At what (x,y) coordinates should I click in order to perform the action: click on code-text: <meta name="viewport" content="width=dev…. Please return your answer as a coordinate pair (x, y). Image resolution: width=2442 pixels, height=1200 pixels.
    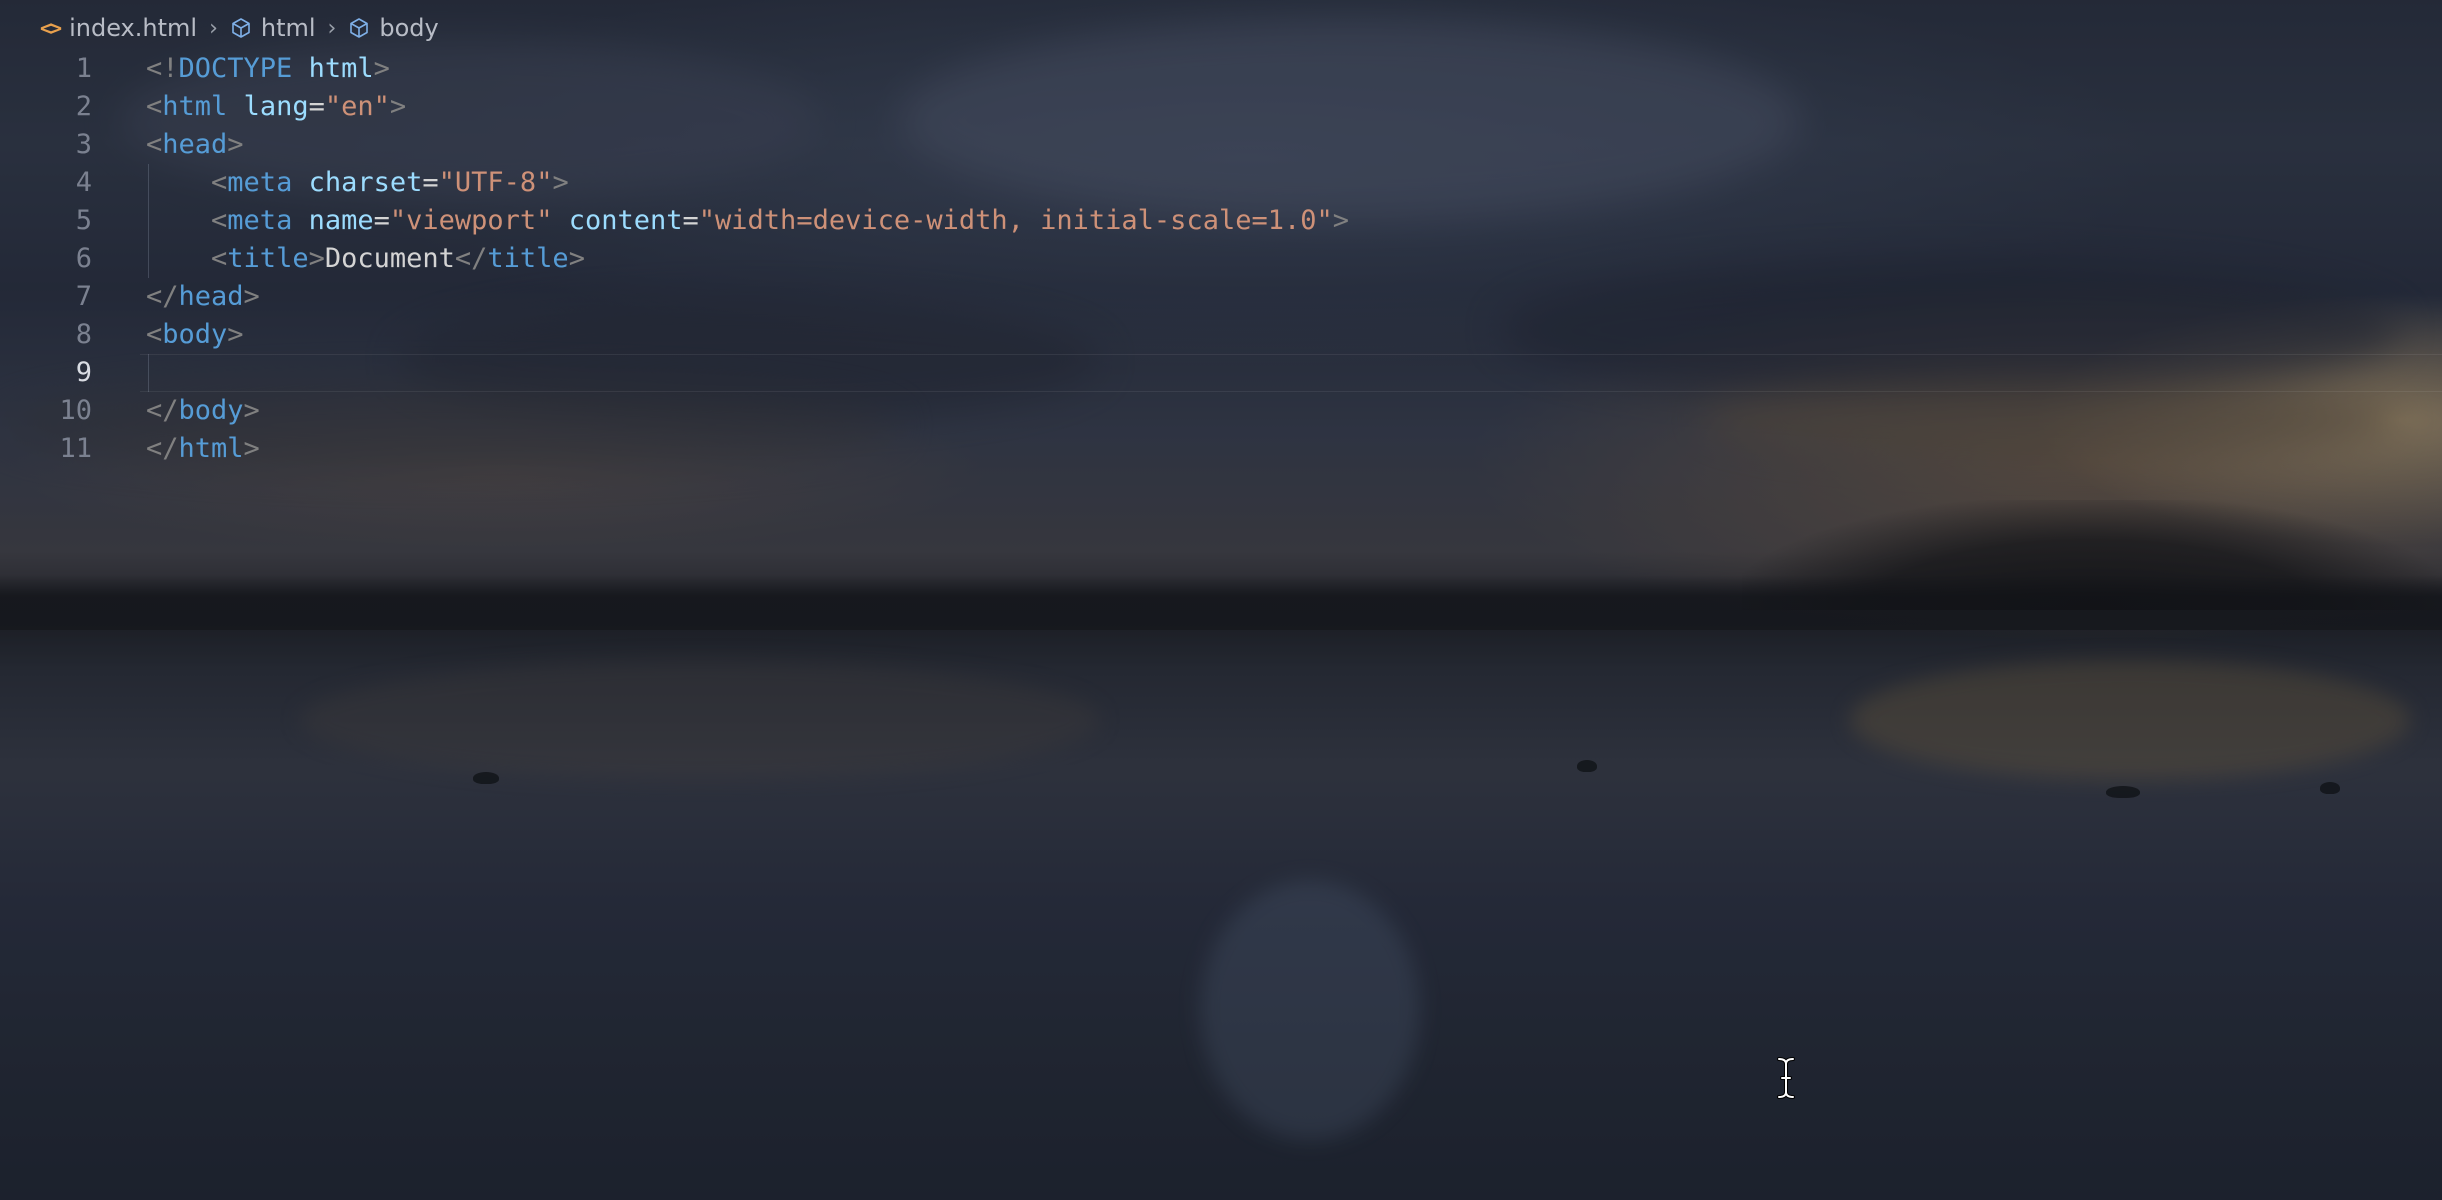
    Looking at the image, I should click on (747, 221).